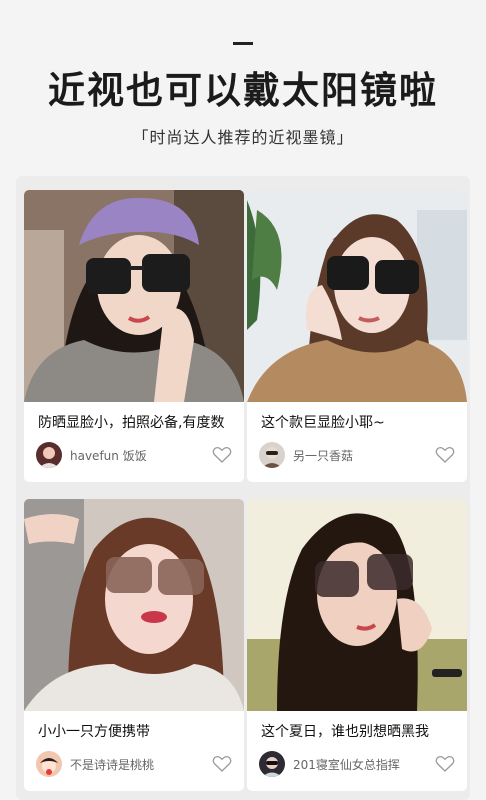 The width and height of the screenshot is (486, 800). What do you see at coordinates (346, 764) in the screenshot?
I see `author-name: 201寝室仙女总指挥` at bounding box center [346, 764].